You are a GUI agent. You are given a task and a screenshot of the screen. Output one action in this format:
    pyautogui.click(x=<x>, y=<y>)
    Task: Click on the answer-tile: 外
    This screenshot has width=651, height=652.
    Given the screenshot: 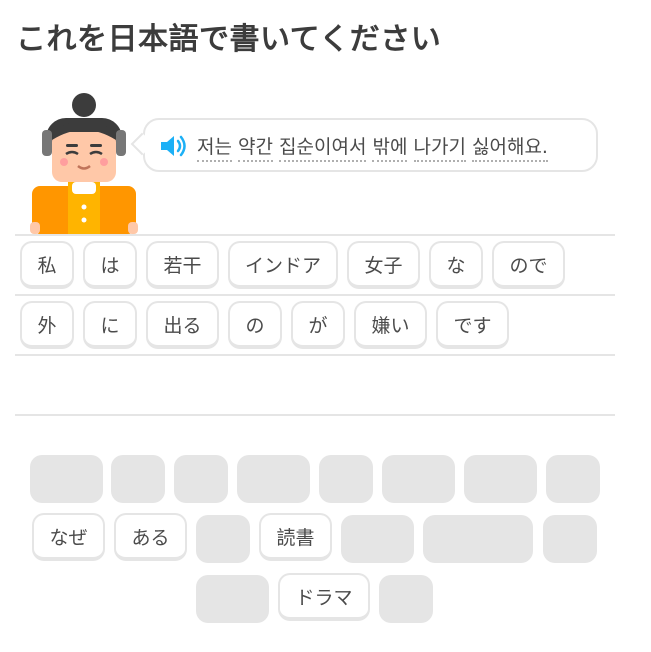 What is the action you would take?
    pyautogui.click(x=47, y=325)
    